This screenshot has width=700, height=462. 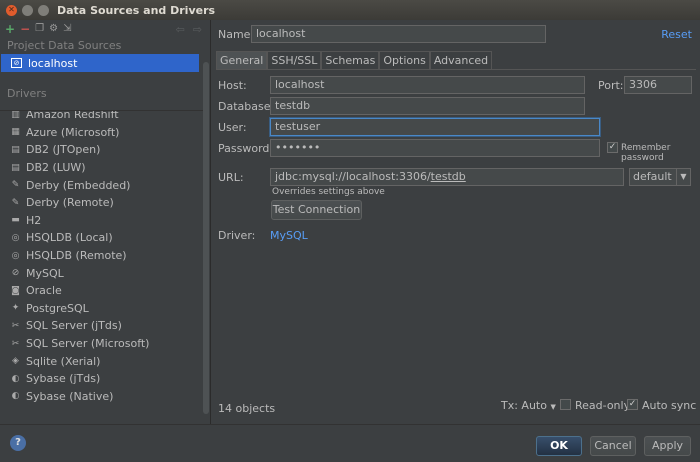 What do you see at coordinates (88, 344) in the screenshot?
I see `driver-label: SQL Server (Microsoft)` at bounding box center [88, 344].